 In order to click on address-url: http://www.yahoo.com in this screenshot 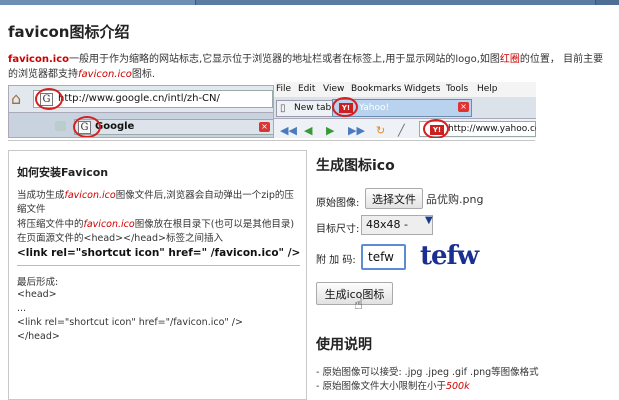, I will do `click(492, 129)`.